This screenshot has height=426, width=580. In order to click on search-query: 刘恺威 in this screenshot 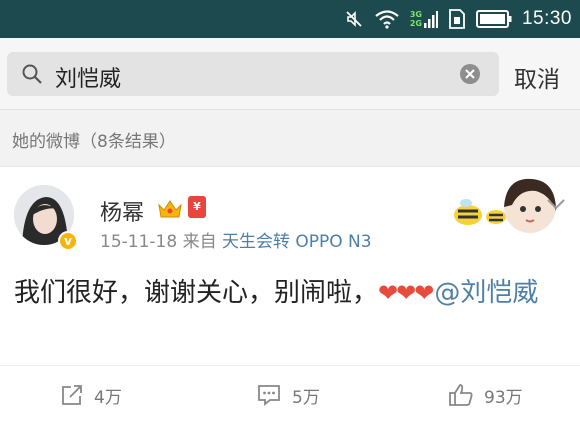, I will do `click(88, 77)`.